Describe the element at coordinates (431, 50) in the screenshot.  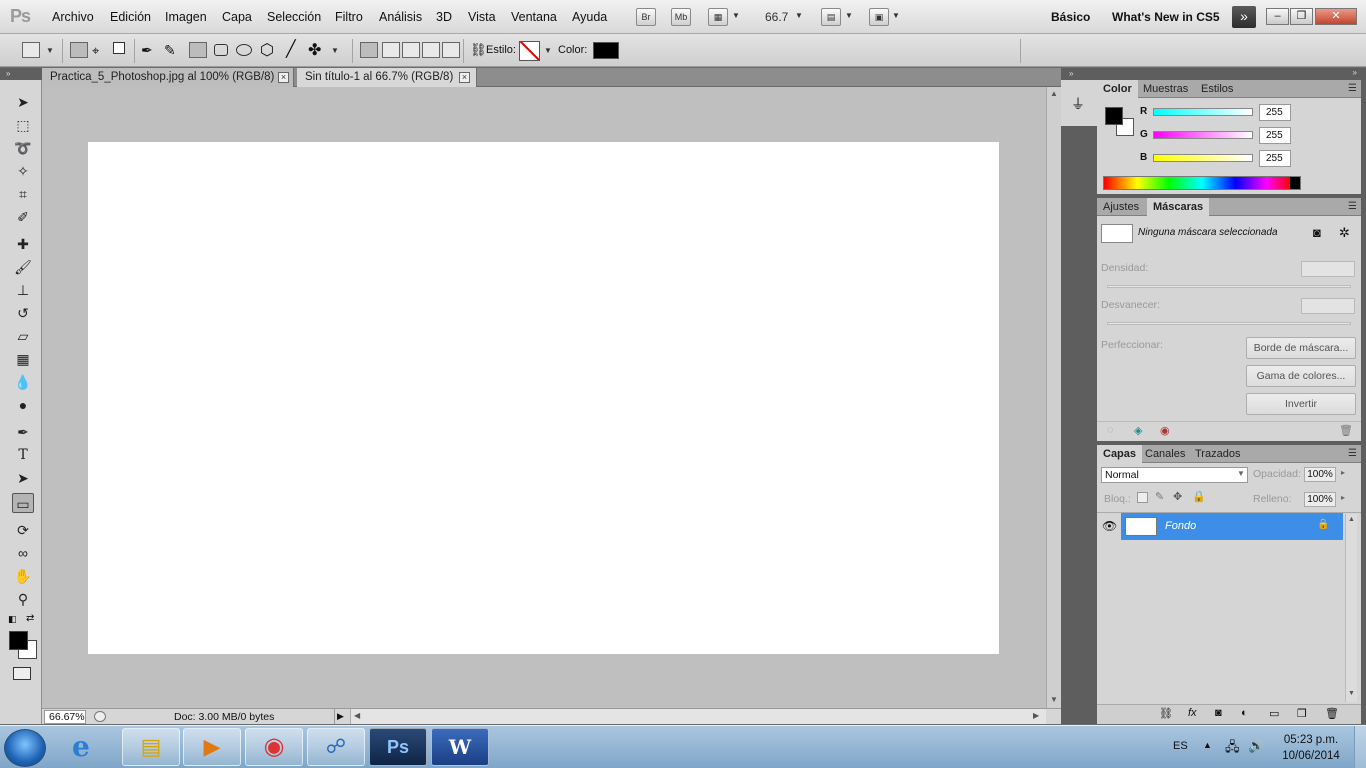
I see `intersect-shape-icon` at that location.